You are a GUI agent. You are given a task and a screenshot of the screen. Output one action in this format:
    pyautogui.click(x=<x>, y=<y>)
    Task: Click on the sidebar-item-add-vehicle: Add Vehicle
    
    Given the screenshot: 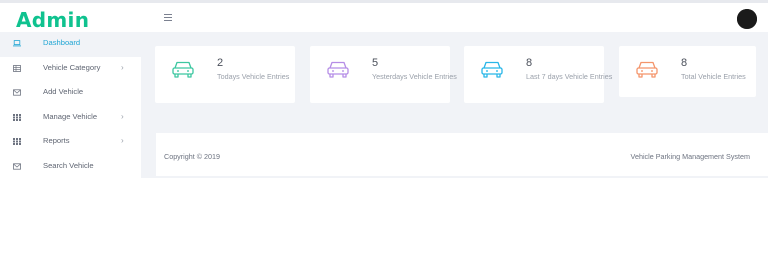 What is the action you would take?
    pyautogui.click(x=70, y=93)
    